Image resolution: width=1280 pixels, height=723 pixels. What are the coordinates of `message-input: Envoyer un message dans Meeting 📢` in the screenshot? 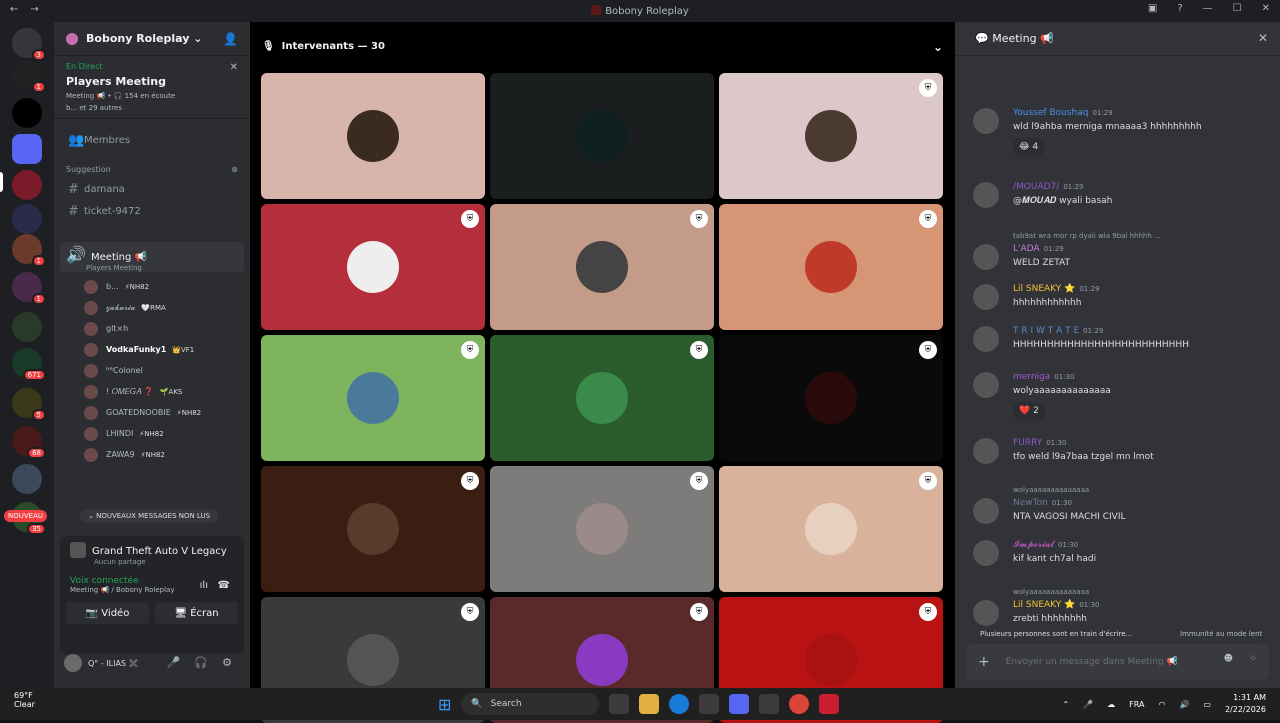 It's located at (1092, 662).